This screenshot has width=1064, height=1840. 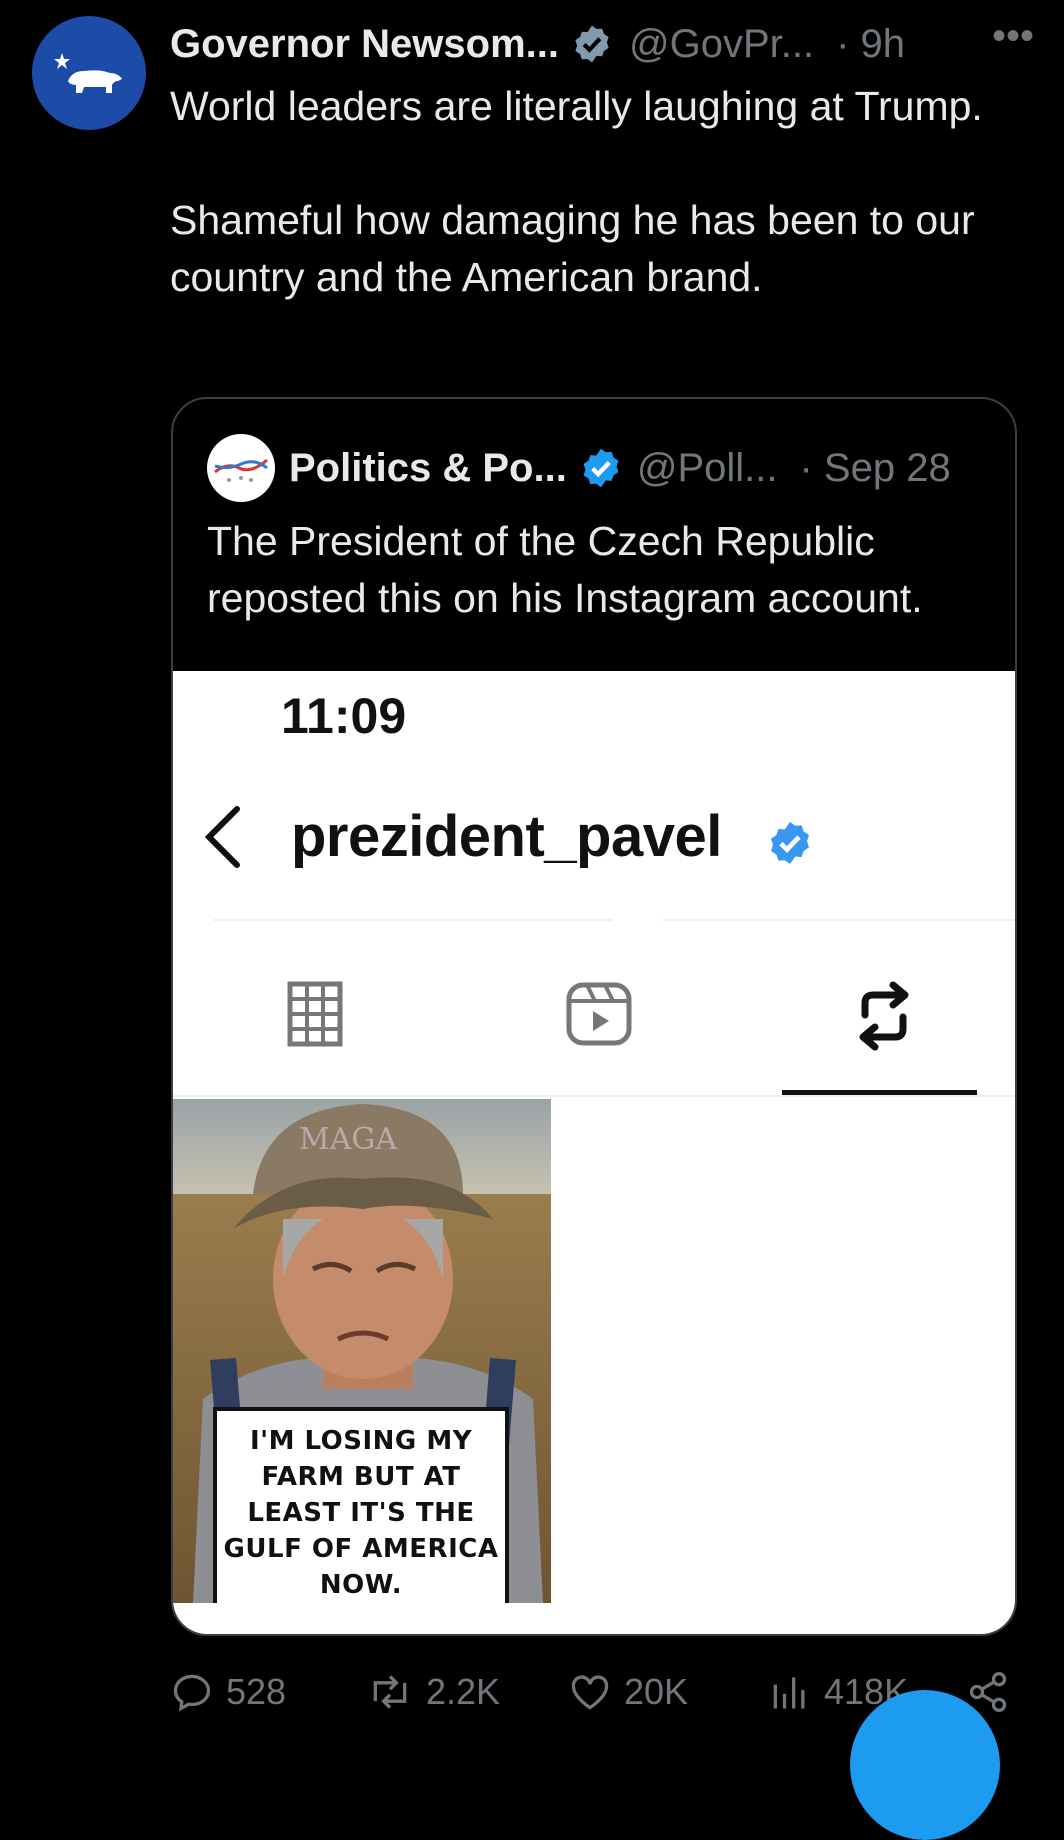 I want to click on instagram-verified-badge-icon, so click(x=790, y=843).